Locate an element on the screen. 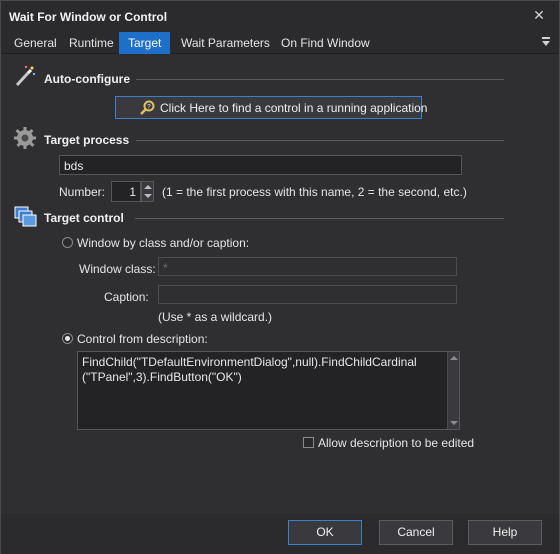 The width and height of the screenshot is (560, 554). magic-wand-icon is located at coordinates (25, 76).